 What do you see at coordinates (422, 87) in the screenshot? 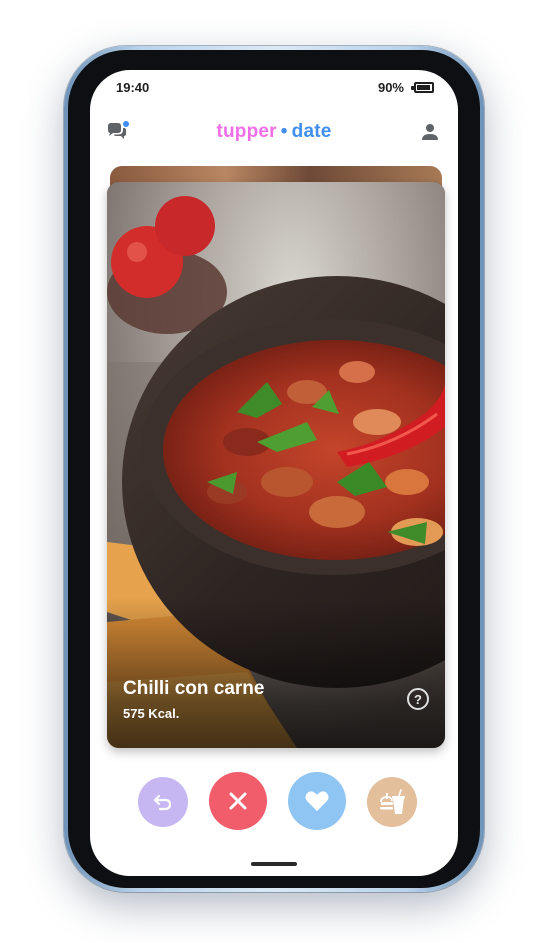
I see `battery-icon` at bounding box center [422, 87].